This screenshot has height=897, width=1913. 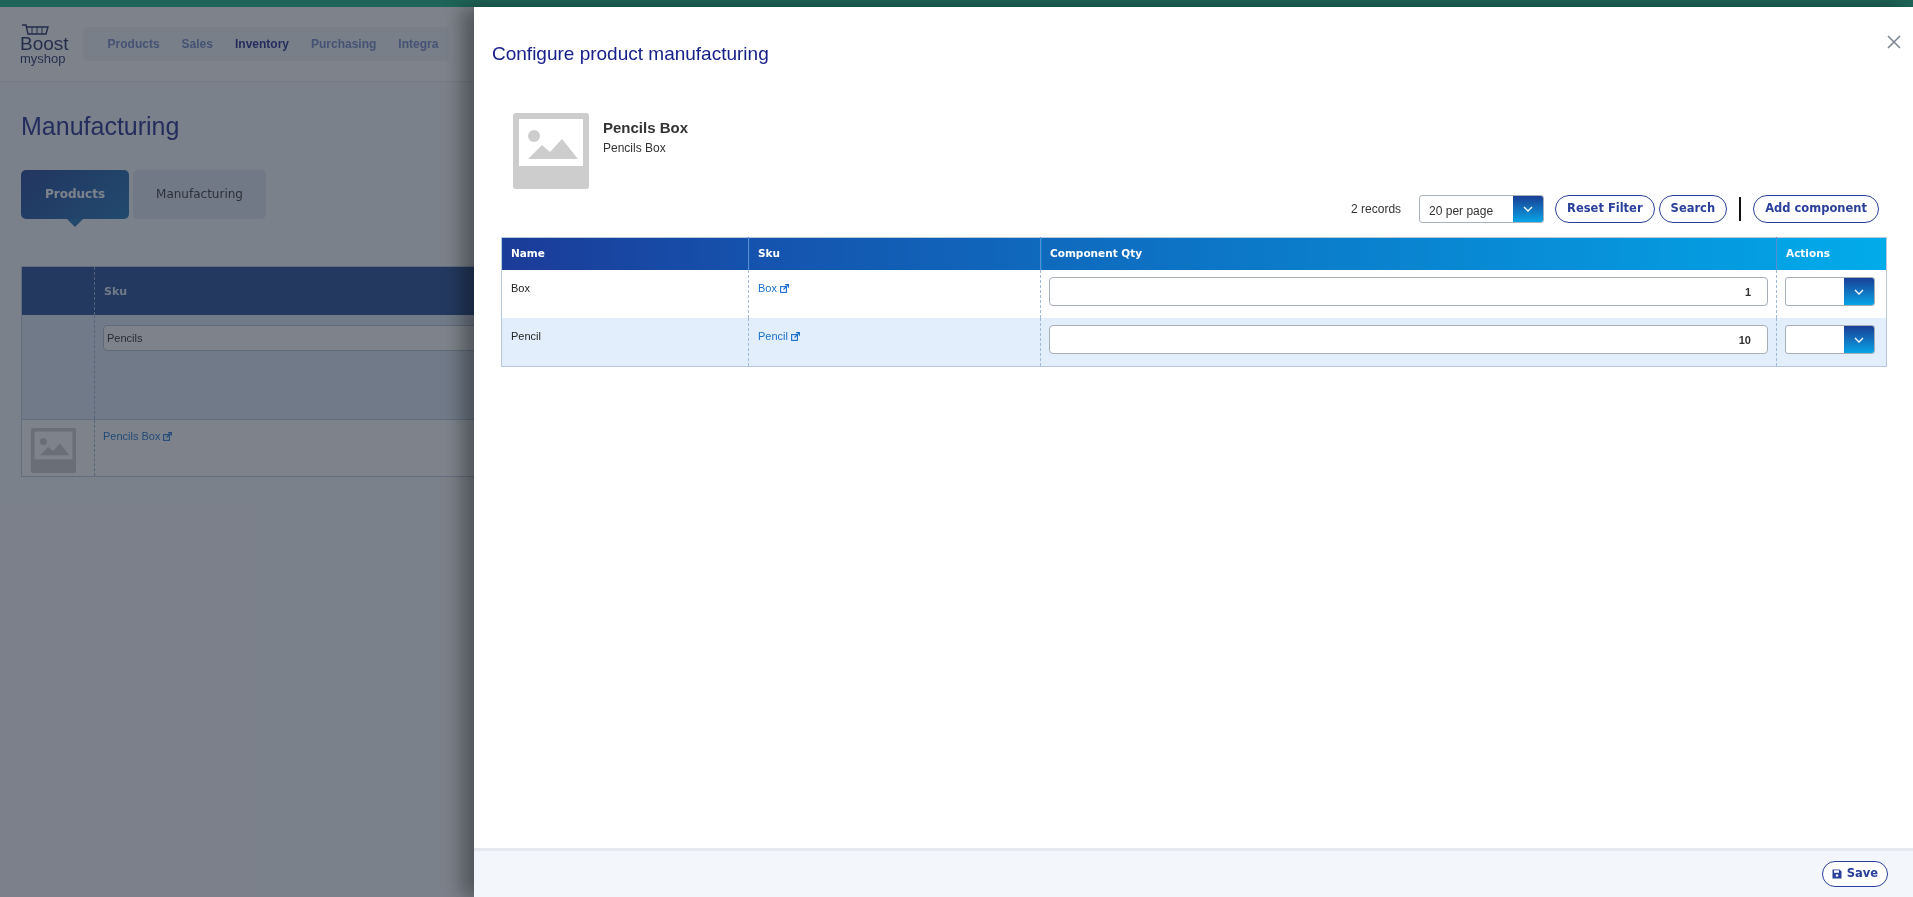 I want to click on logo: Boost myshop, so click(x=44, y=44).